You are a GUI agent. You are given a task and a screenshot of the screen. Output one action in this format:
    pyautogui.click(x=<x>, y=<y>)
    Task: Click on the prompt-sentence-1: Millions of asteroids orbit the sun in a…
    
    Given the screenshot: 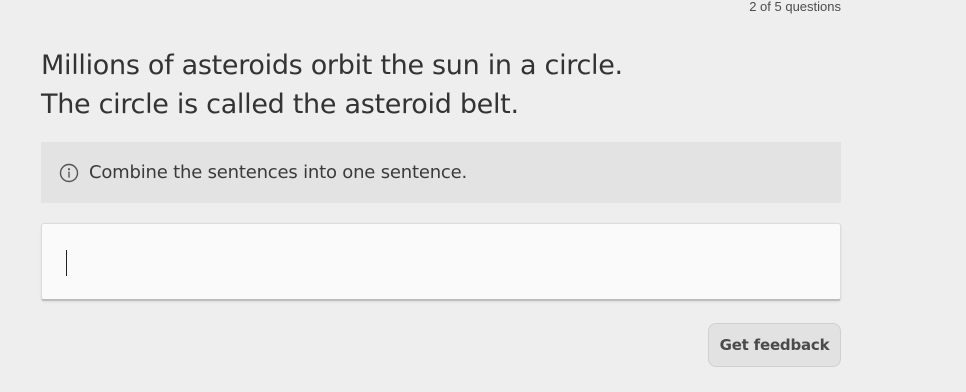 What is the action you would take?
    pyautogui.click(x=332, y=65)
    